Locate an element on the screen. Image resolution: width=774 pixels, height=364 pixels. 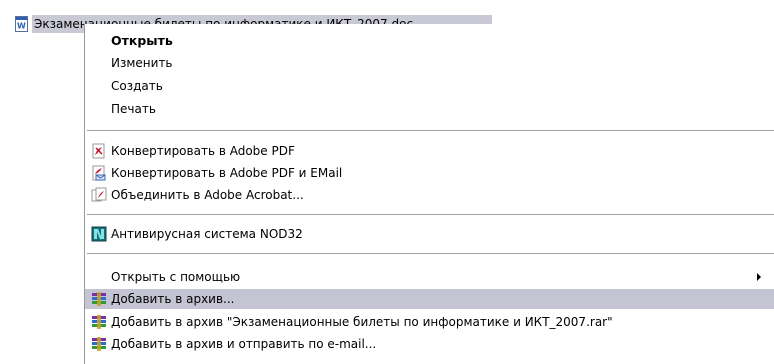
word-document-icon: W is located at coordinates (22, 24).